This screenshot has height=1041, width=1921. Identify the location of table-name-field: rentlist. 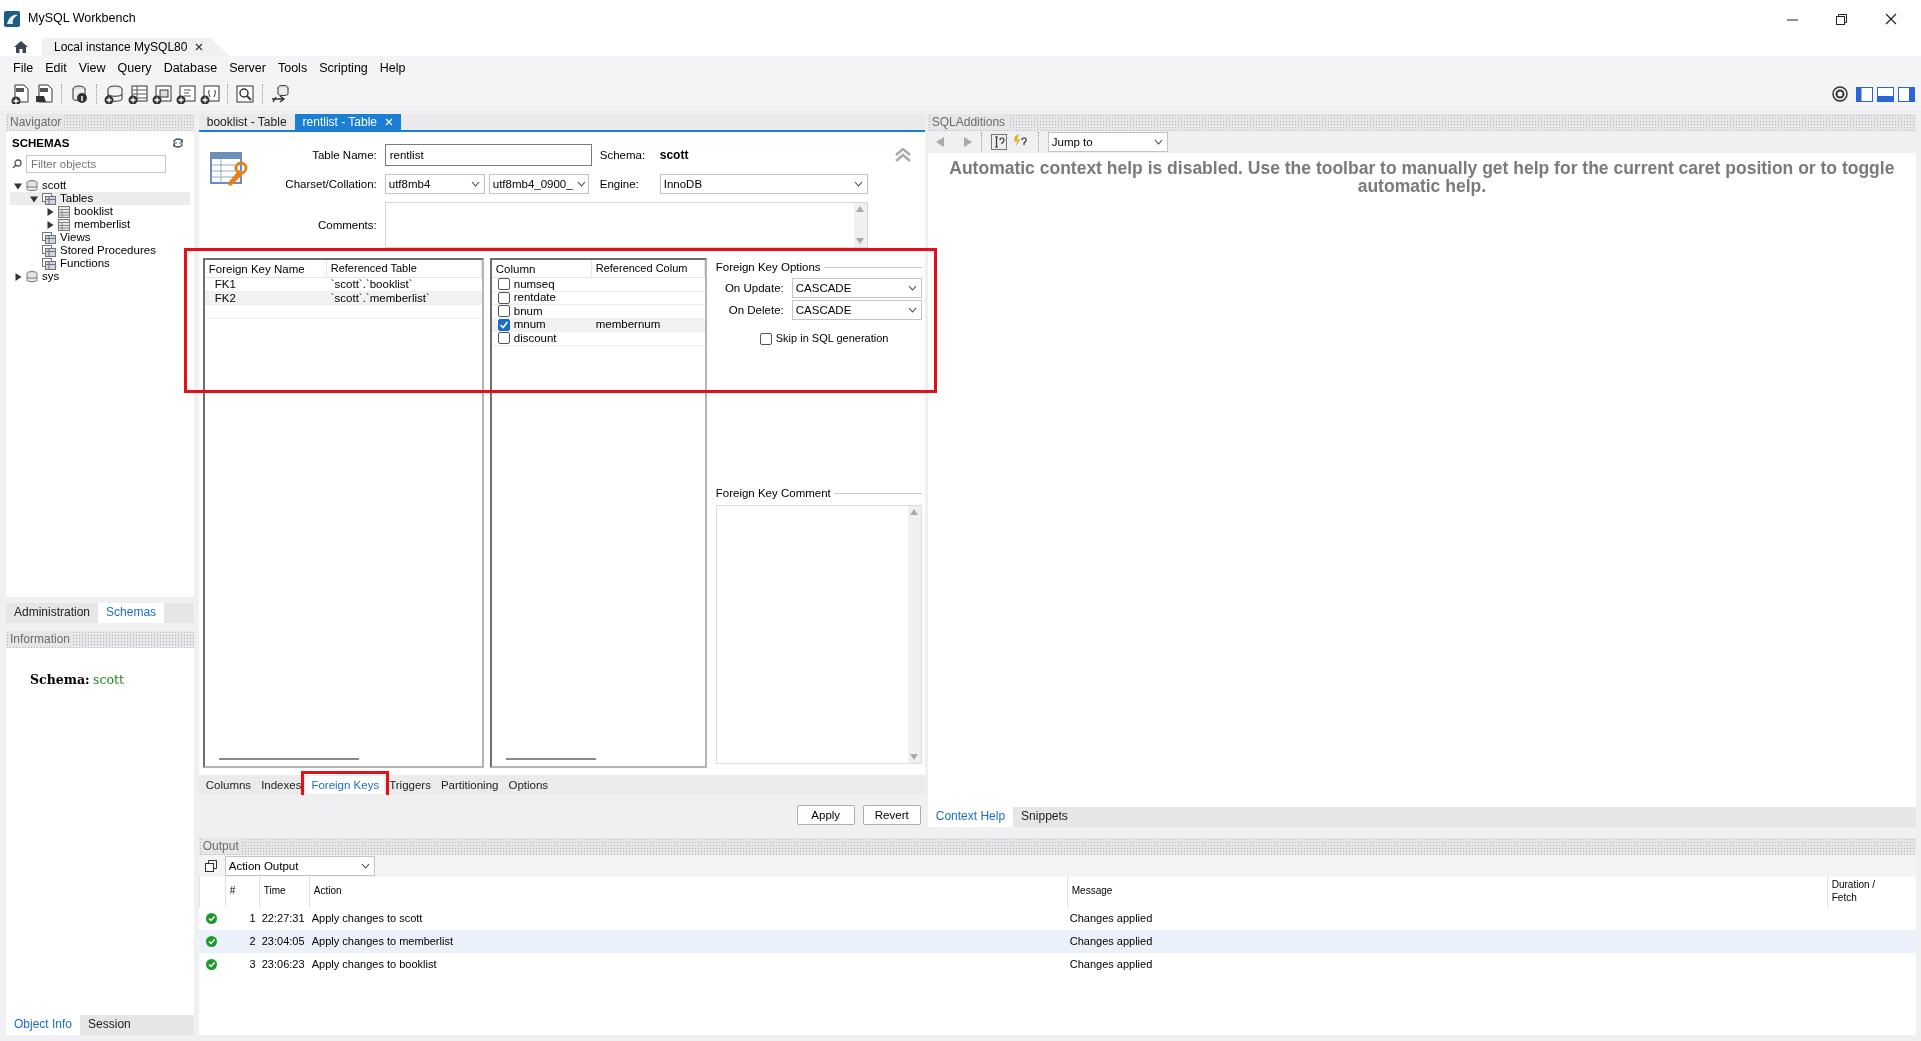
(488, 155).